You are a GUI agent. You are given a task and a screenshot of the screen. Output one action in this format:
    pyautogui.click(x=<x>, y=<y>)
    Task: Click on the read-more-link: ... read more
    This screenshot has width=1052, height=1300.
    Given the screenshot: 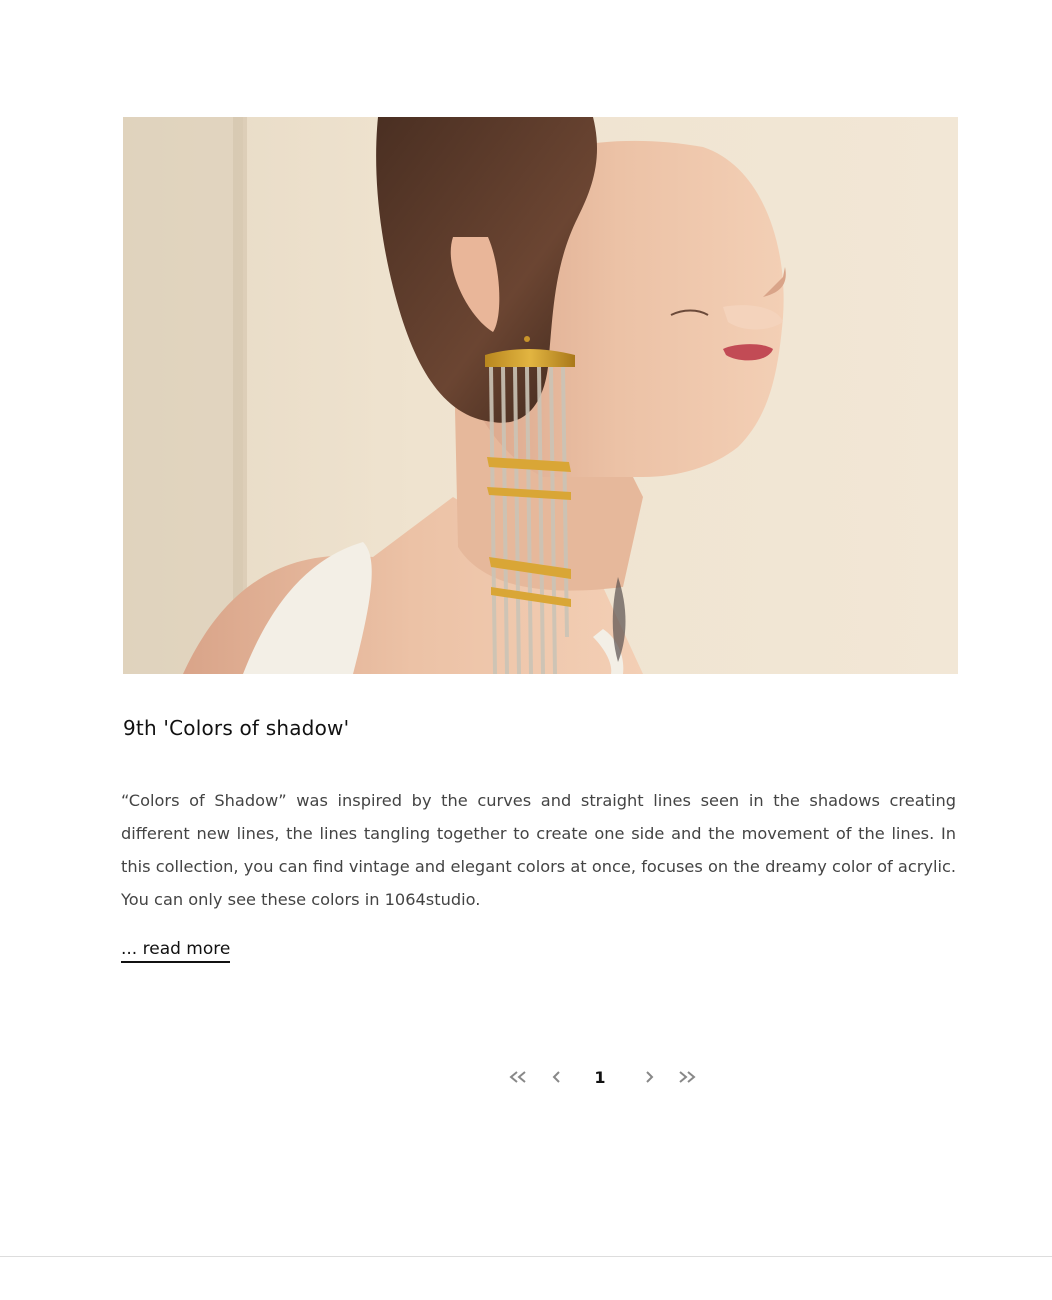 What is the action you would take?
    pyautogui.click(x=176, y=950)
    